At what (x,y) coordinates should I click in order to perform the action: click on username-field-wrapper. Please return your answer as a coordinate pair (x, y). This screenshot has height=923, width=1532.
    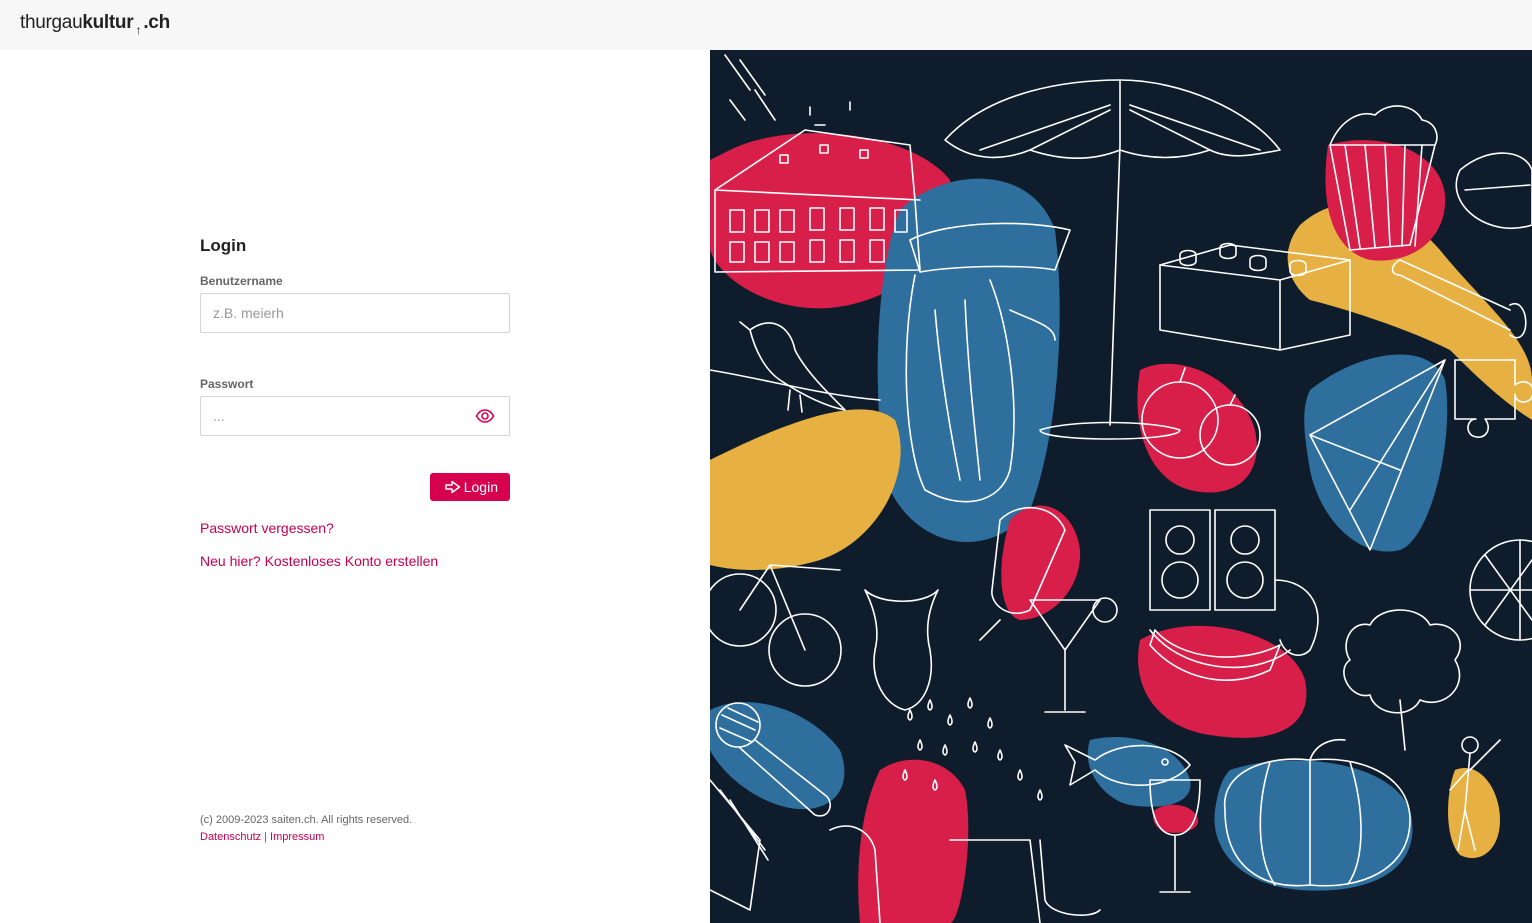
    Looking at the image, I should click on (355, 313).